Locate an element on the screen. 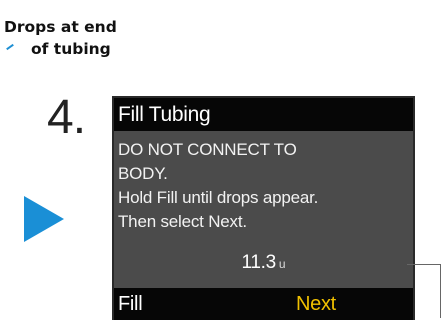  leader-line is located at coordinates (424, 291).